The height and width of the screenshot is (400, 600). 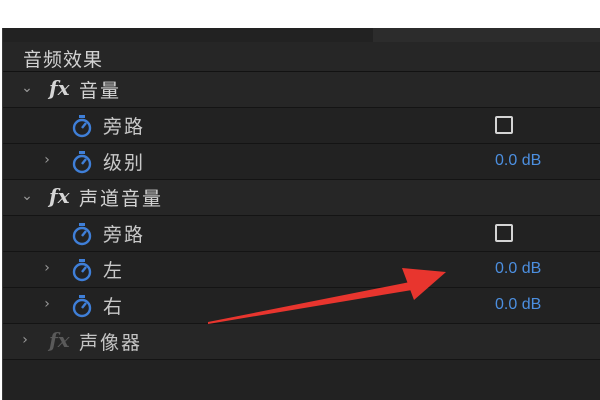 What do you see at coordinates (301, 90) in the screenshot?
I see `effect-group-volume: ⌄ fx 音量` at bounding box center [301, 90].